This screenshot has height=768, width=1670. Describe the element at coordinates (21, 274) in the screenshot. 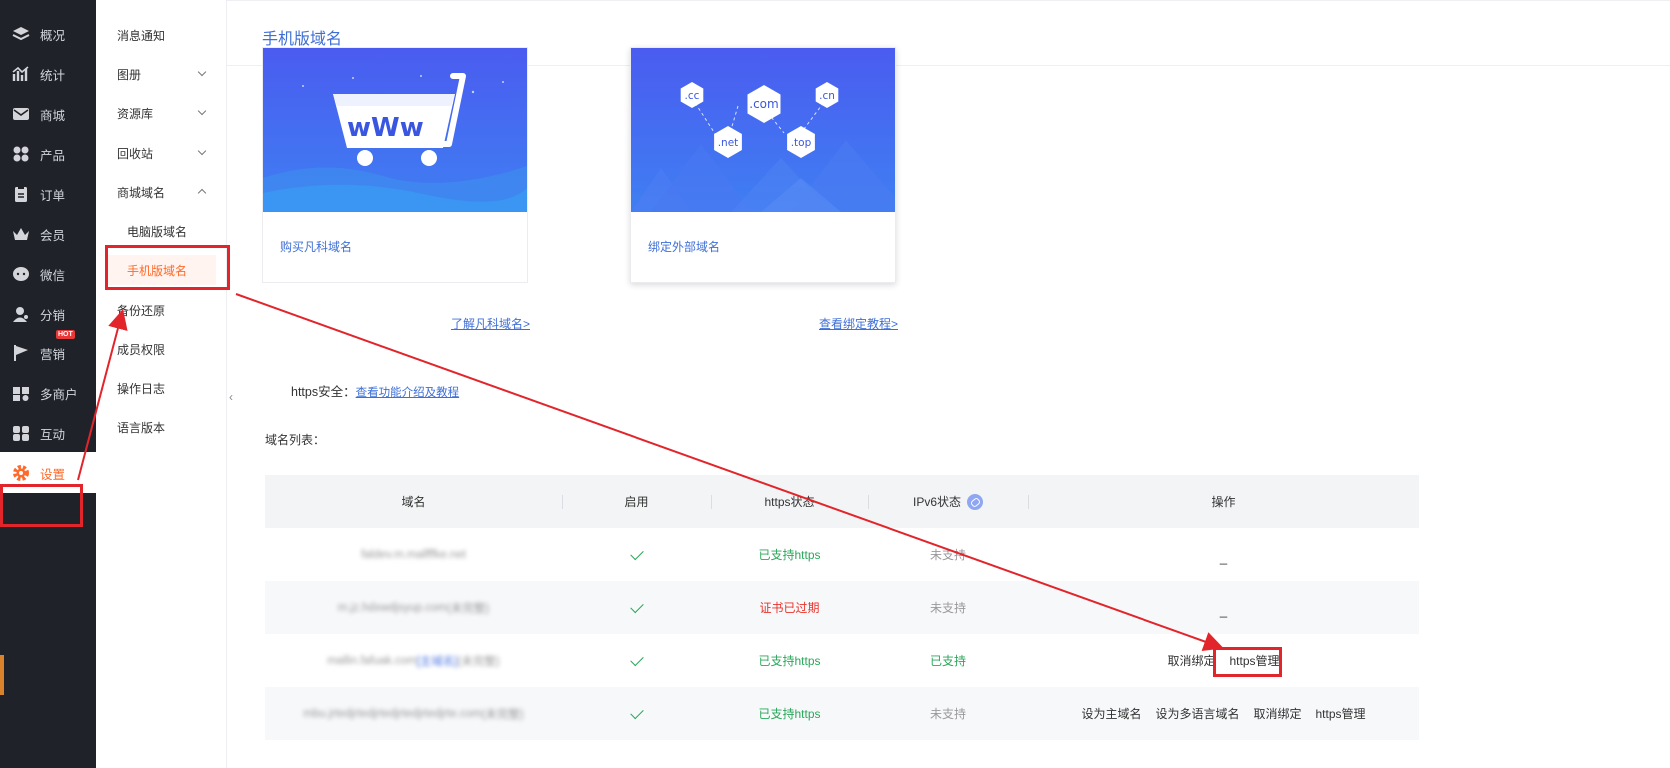

I see `chat-icon` at that location.